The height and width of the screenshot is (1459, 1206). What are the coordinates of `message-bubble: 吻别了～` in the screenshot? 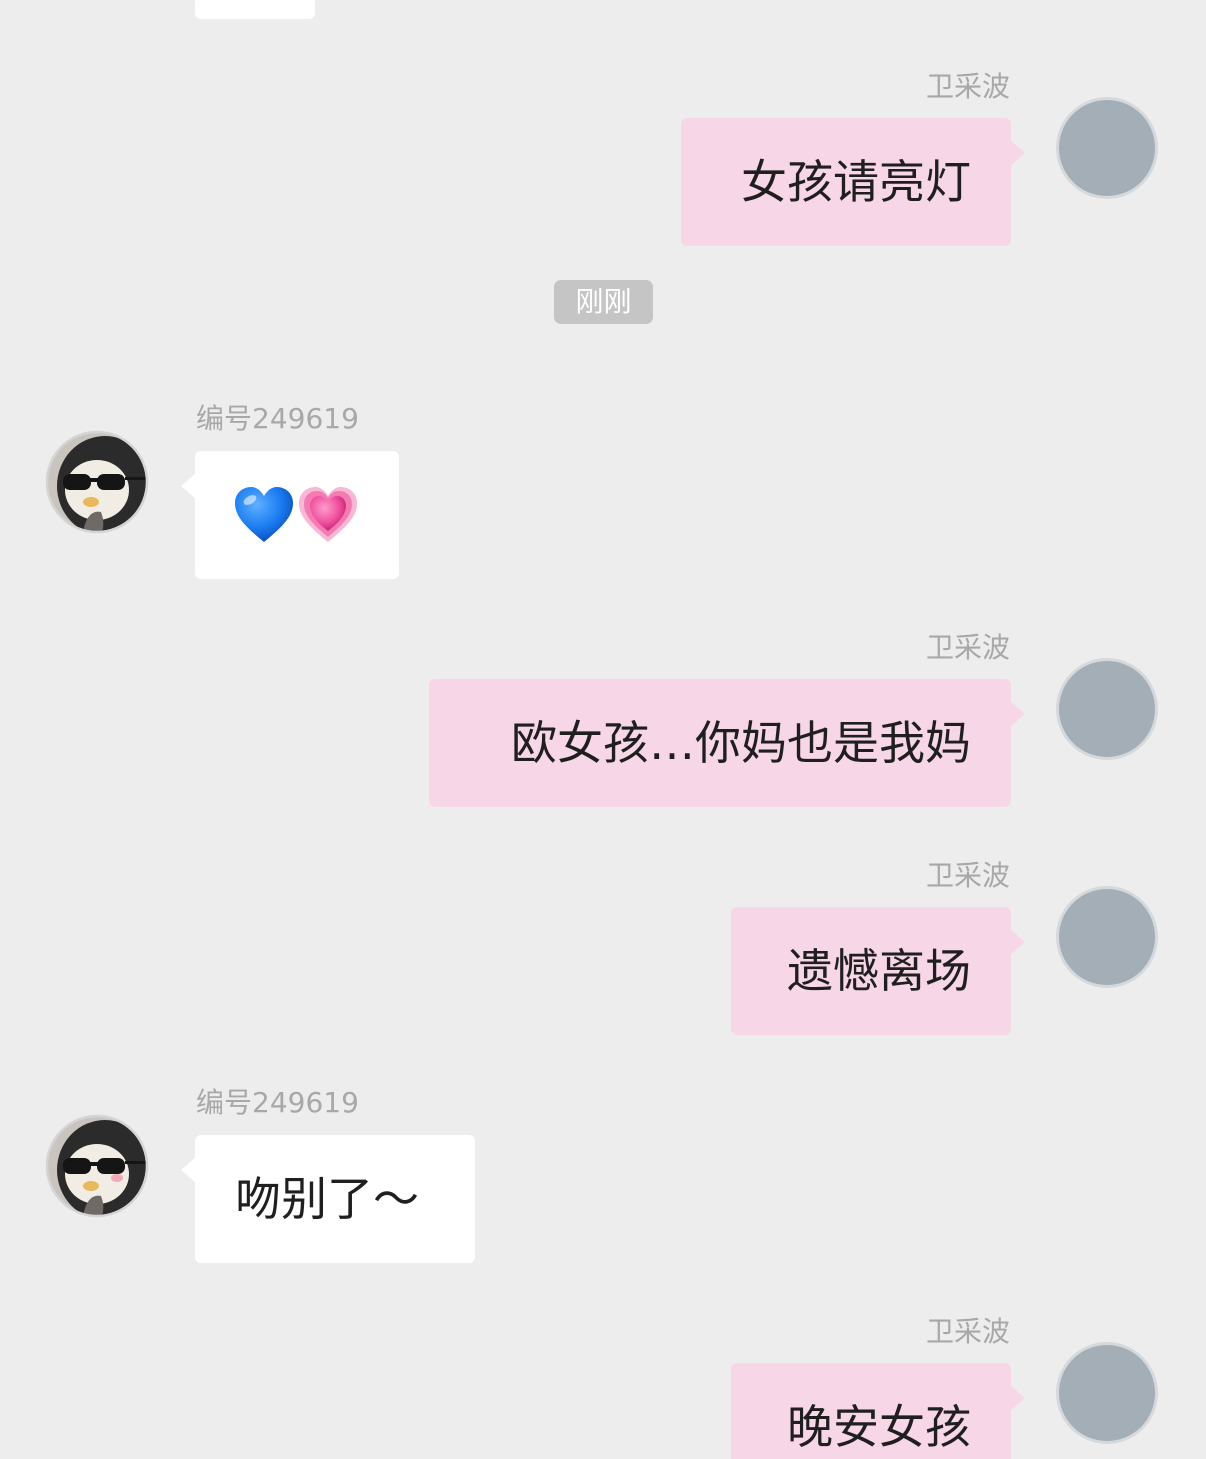 It's located at (328, 1199).